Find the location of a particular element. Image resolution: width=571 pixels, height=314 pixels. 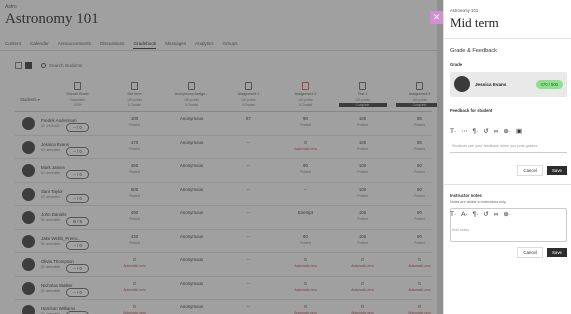

student-name: Jessica Evans is located at coordinates (491, 84).